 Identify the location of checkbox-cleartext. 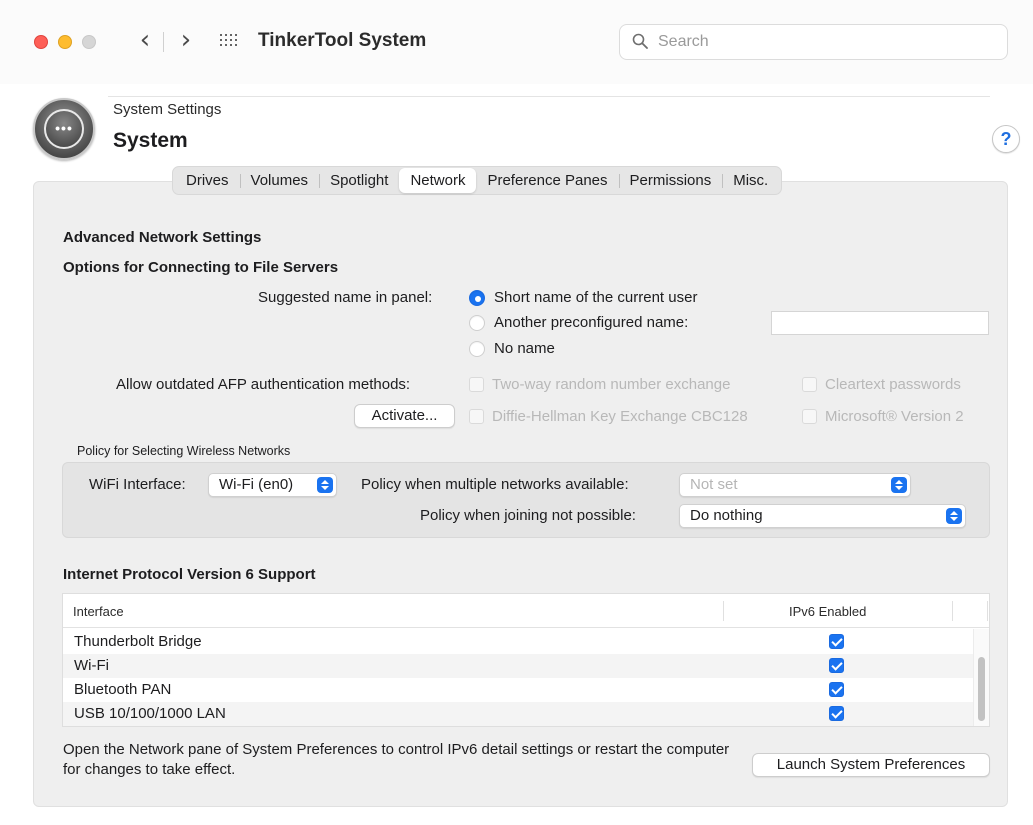
(809, 384).